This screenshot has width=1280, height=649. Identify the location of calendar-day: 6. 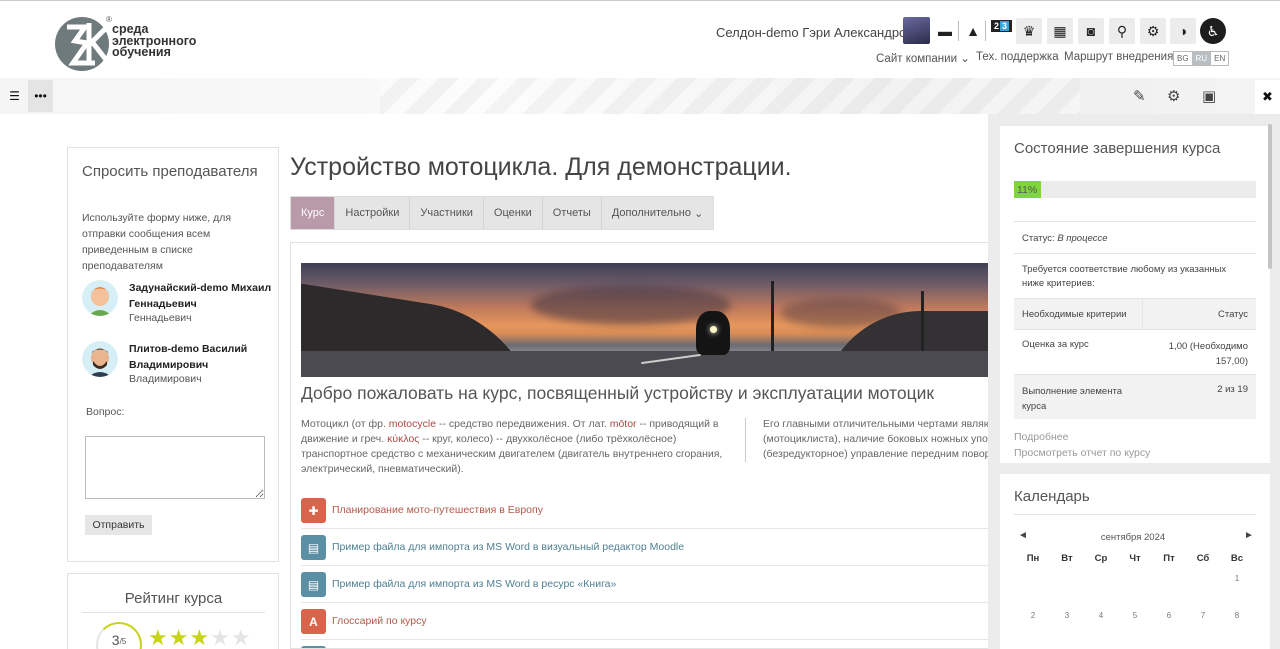
(1169, 615).